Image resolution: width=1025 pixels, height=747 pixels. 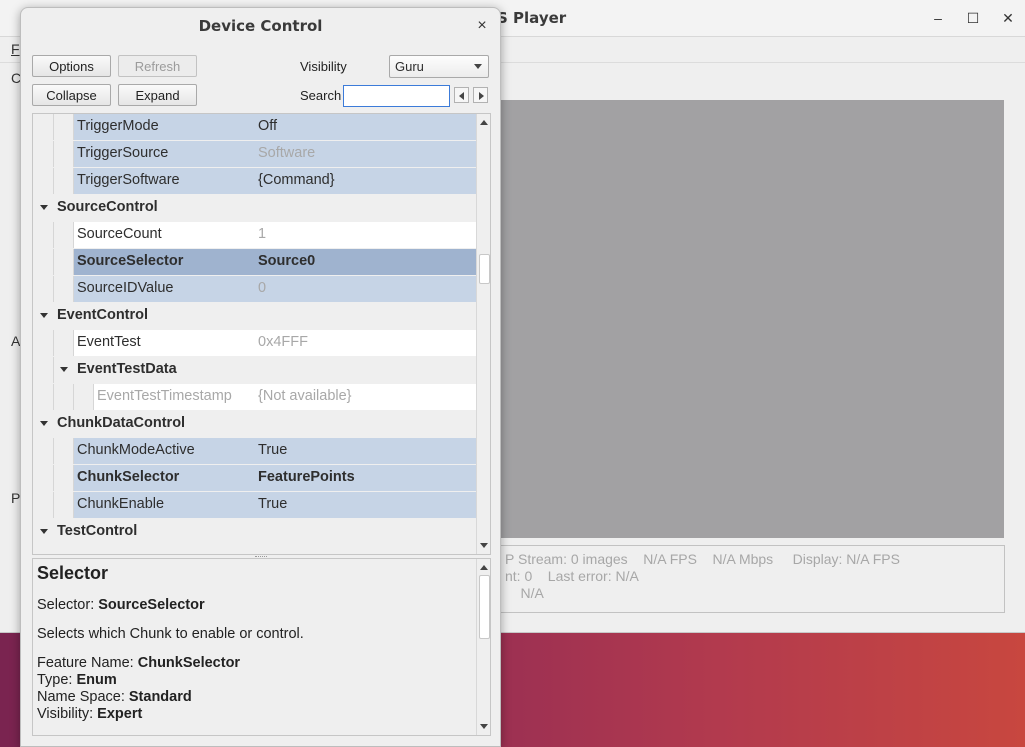 What do you see at coordinates (254, 424) in the screenshot?
I see `tree-category-row: ChunkDataControl` at bounding box center [254, 424].